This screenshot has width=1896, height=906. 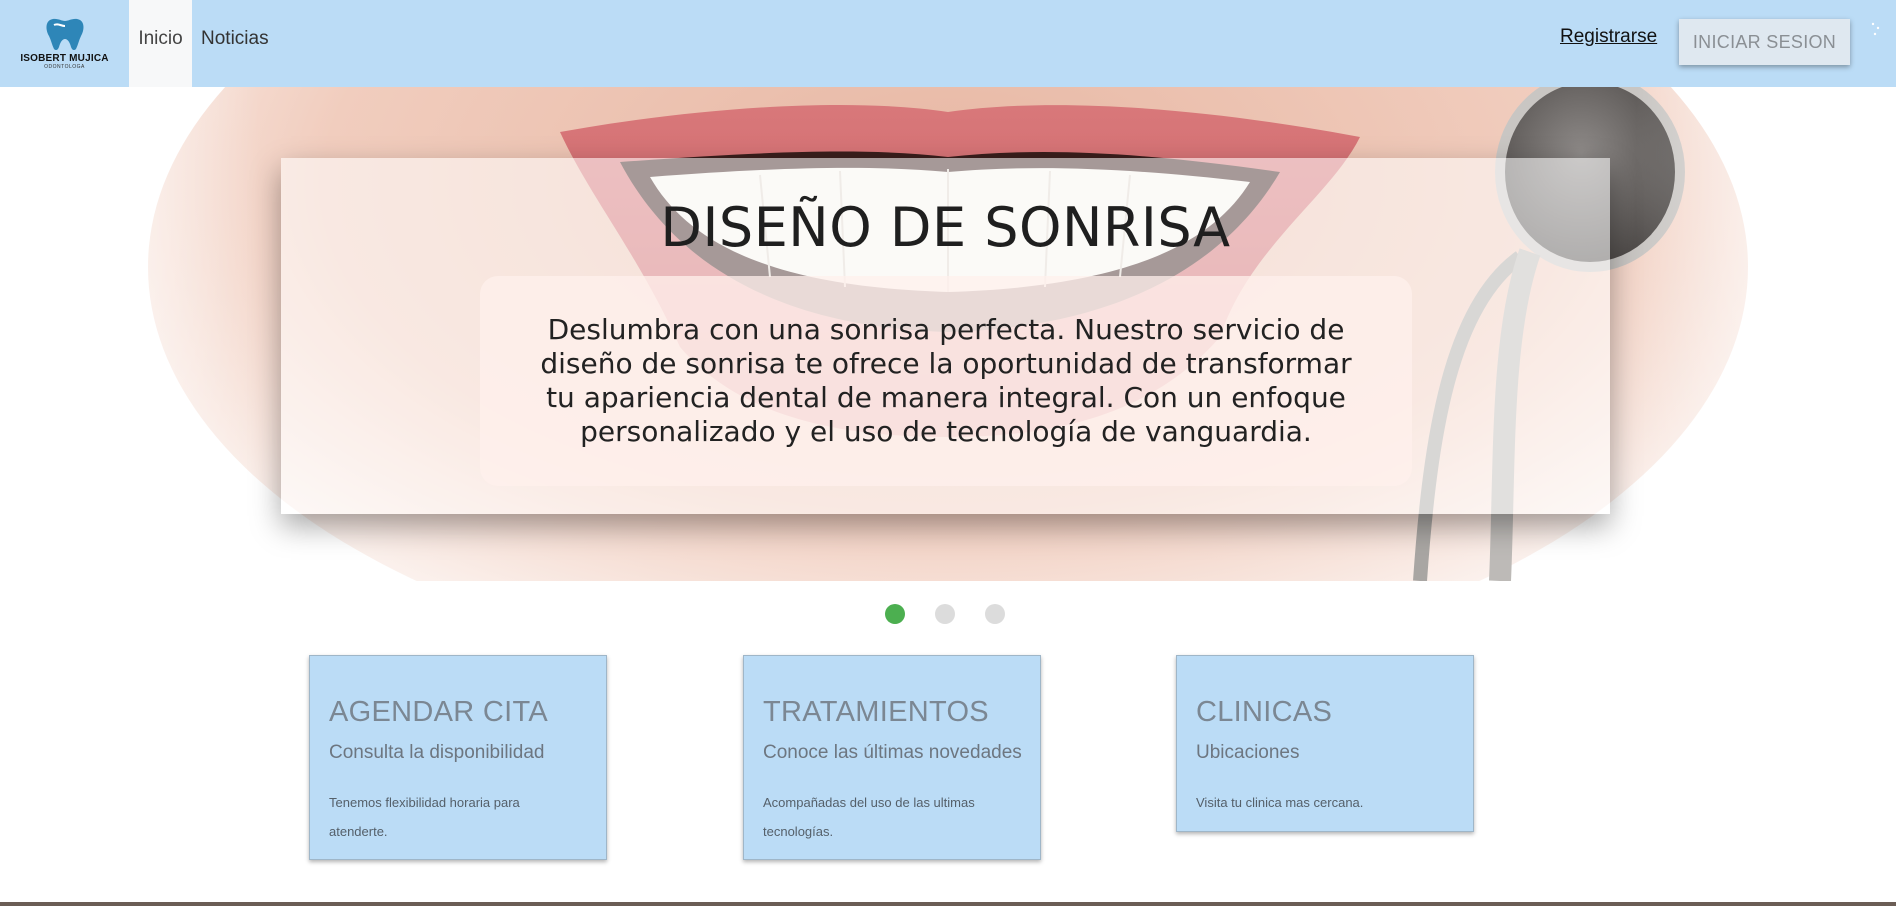 I want to click on login-button: INICIAR SESION, so click(x=1764, y=42).